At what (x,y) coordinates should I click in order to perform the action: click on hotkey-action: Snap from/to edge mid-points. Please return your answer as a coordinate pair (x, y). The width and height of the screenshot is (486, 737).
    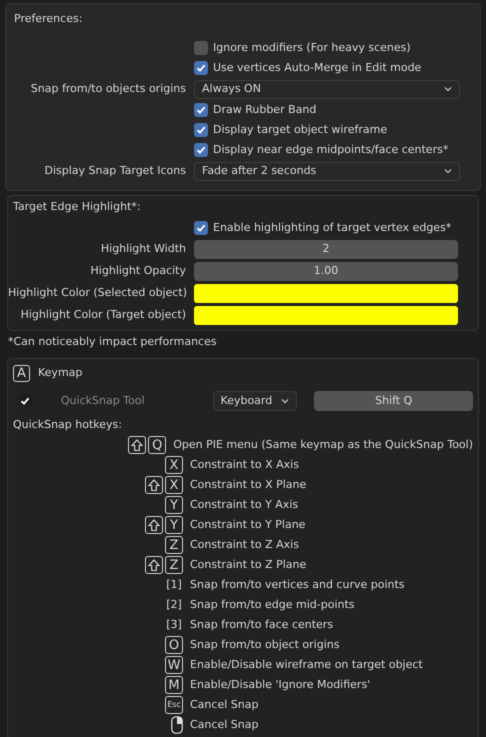
    Looking at the image, I should click on (272, 604).